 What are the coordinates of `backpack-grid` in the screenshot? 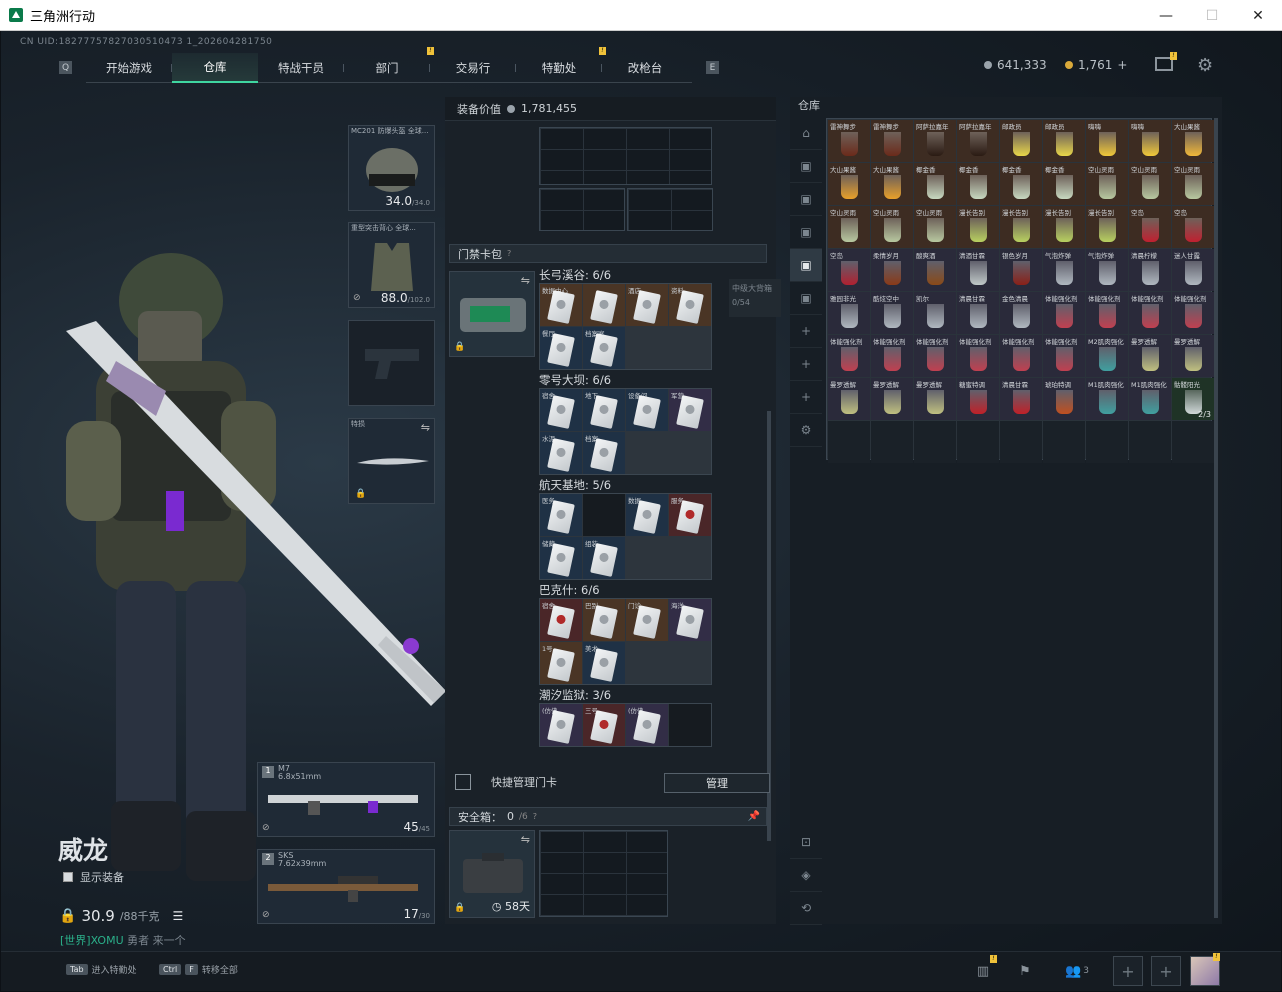 It's located at (625, 156).